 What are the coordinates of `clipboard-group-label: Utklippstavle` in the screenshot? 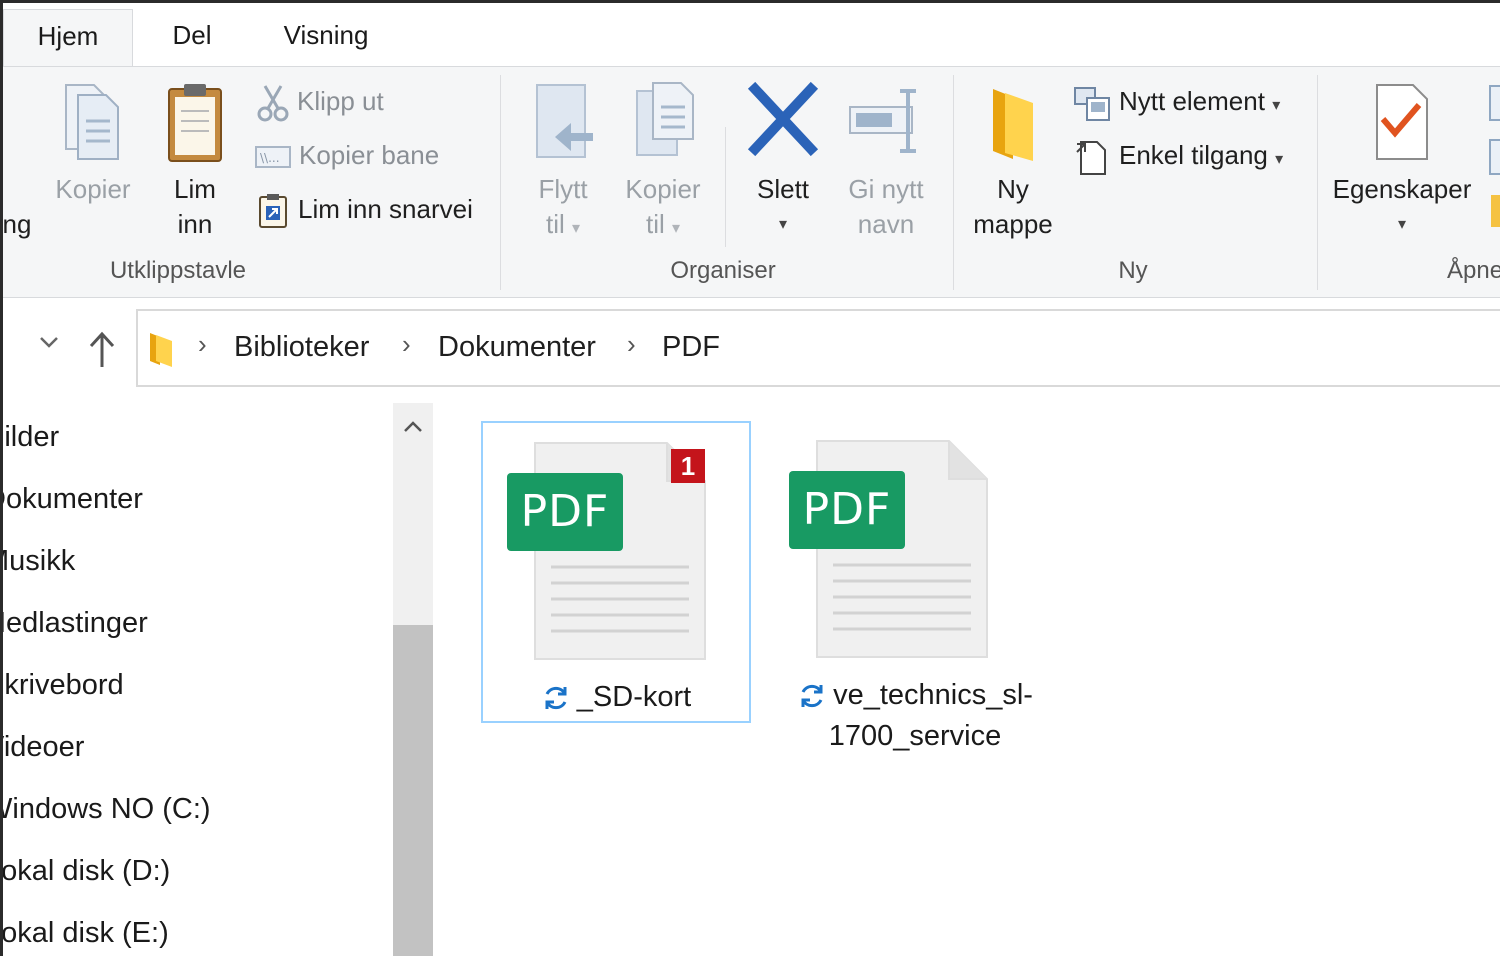 It's located at (178, 270).